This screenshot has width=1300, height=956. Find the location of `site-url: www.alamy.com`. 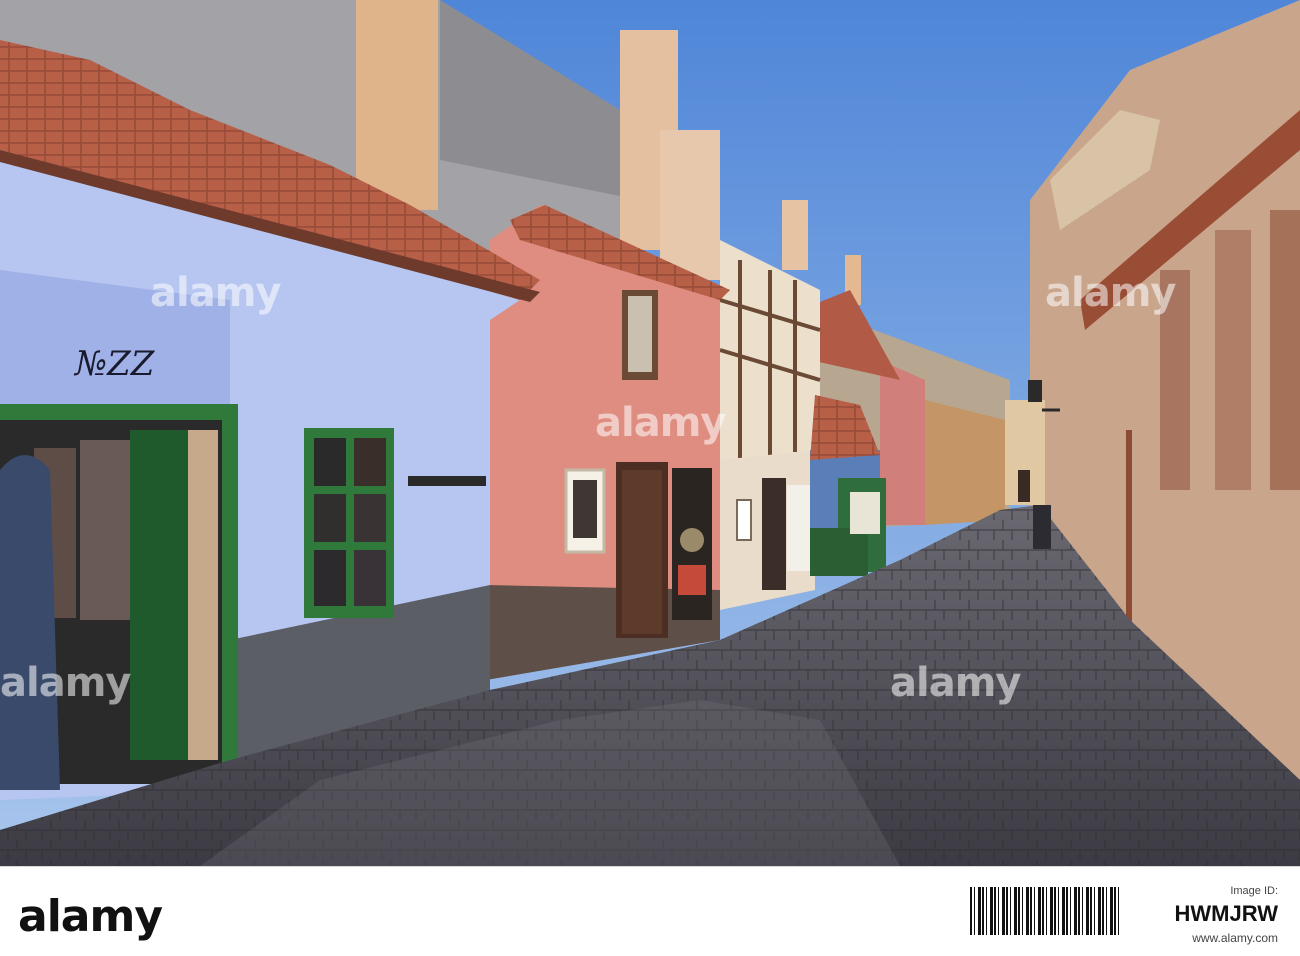

site-url: www.alamy.com is located at coordinates (1203, 938).